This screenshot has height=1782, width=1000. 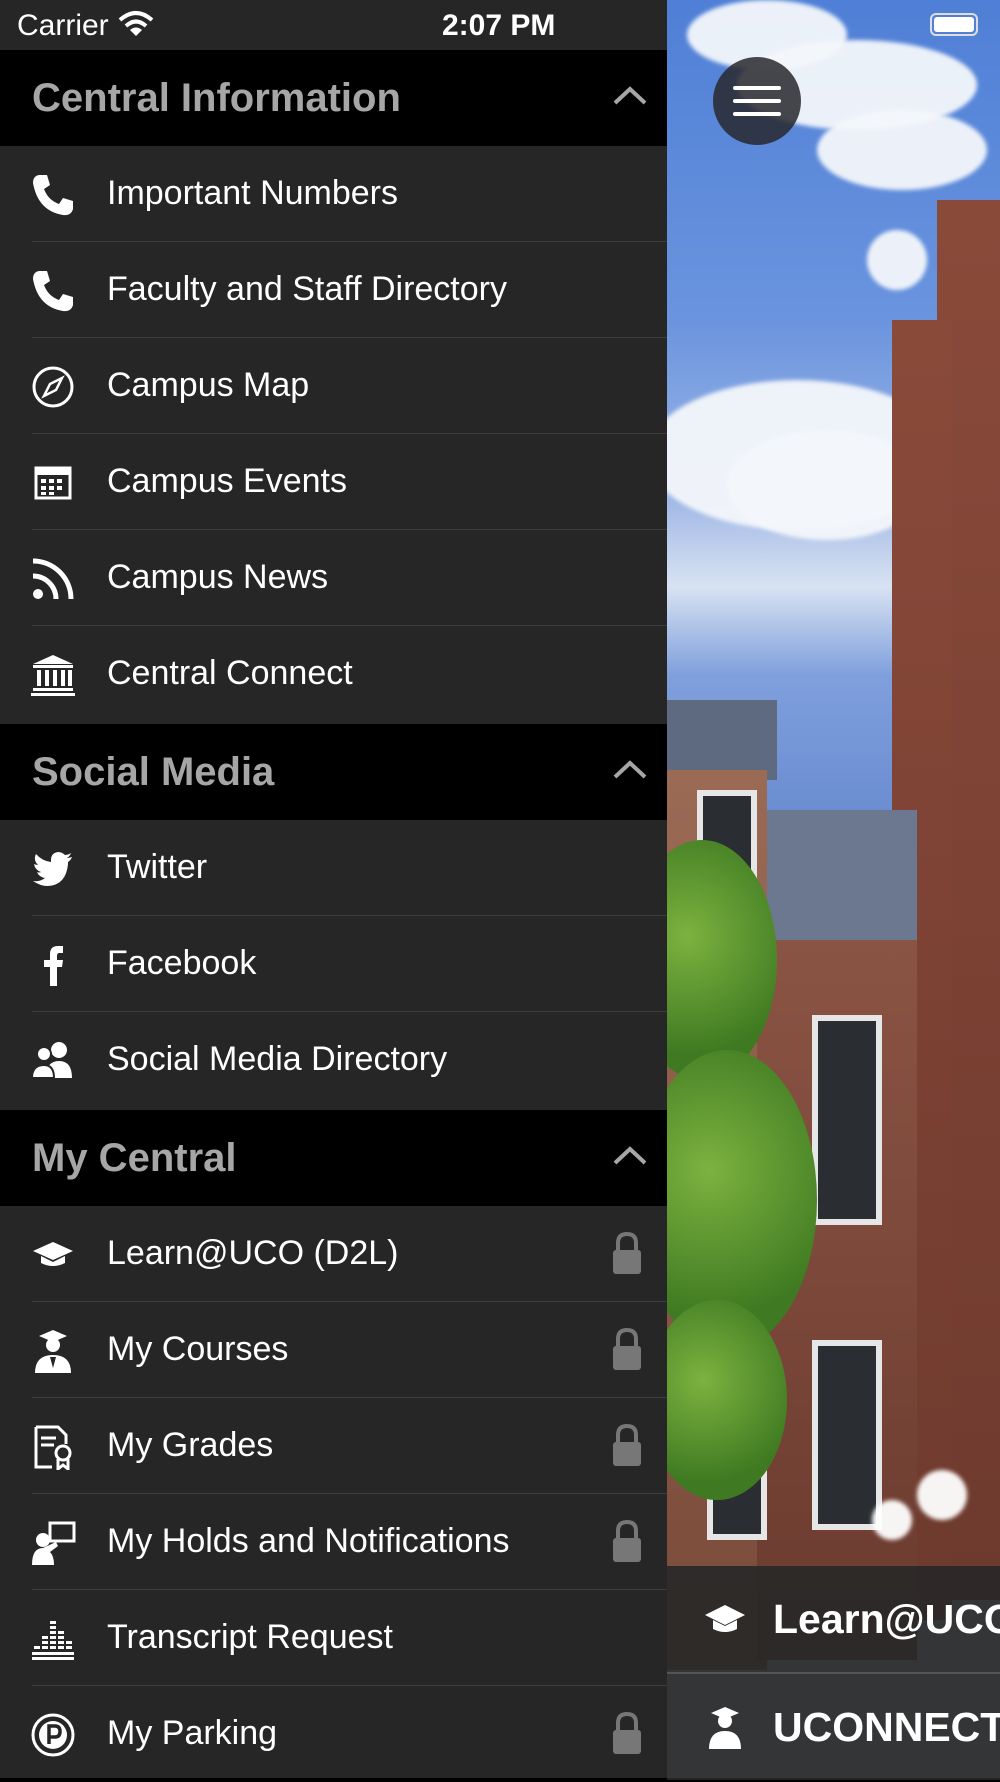 I want to click on bars-icon, so click(x=53, y=1640).